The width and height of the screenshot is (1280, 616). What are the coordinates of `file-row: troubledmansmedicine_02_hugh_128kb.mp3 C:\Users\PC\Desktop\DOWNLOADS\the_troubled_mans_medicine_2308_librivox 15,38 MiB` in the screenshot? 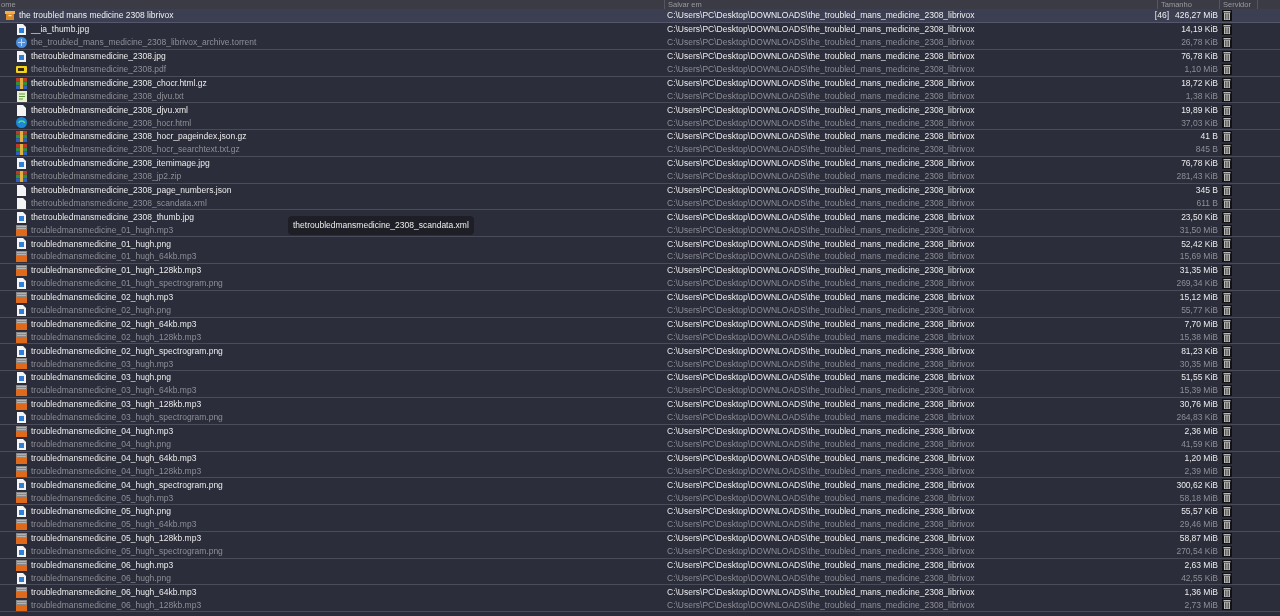 It's located at (640, 338).